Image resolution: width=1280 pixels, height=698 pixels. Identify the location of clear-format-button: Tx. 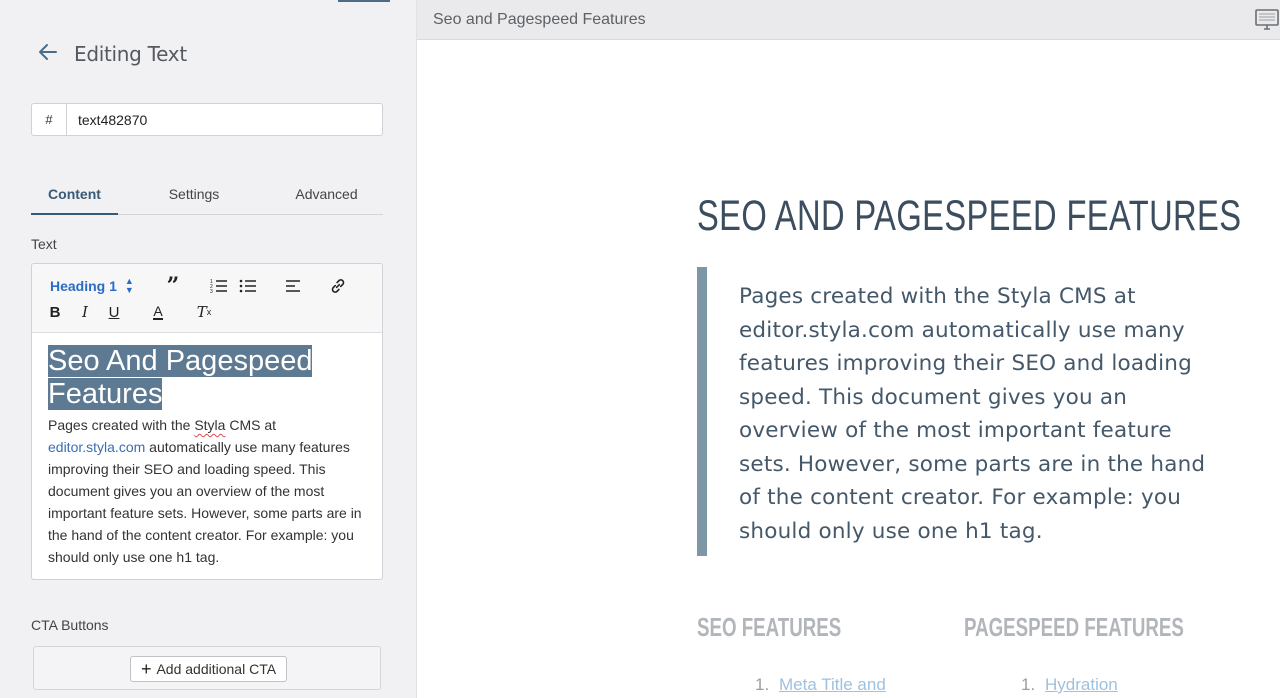
(204, 312).